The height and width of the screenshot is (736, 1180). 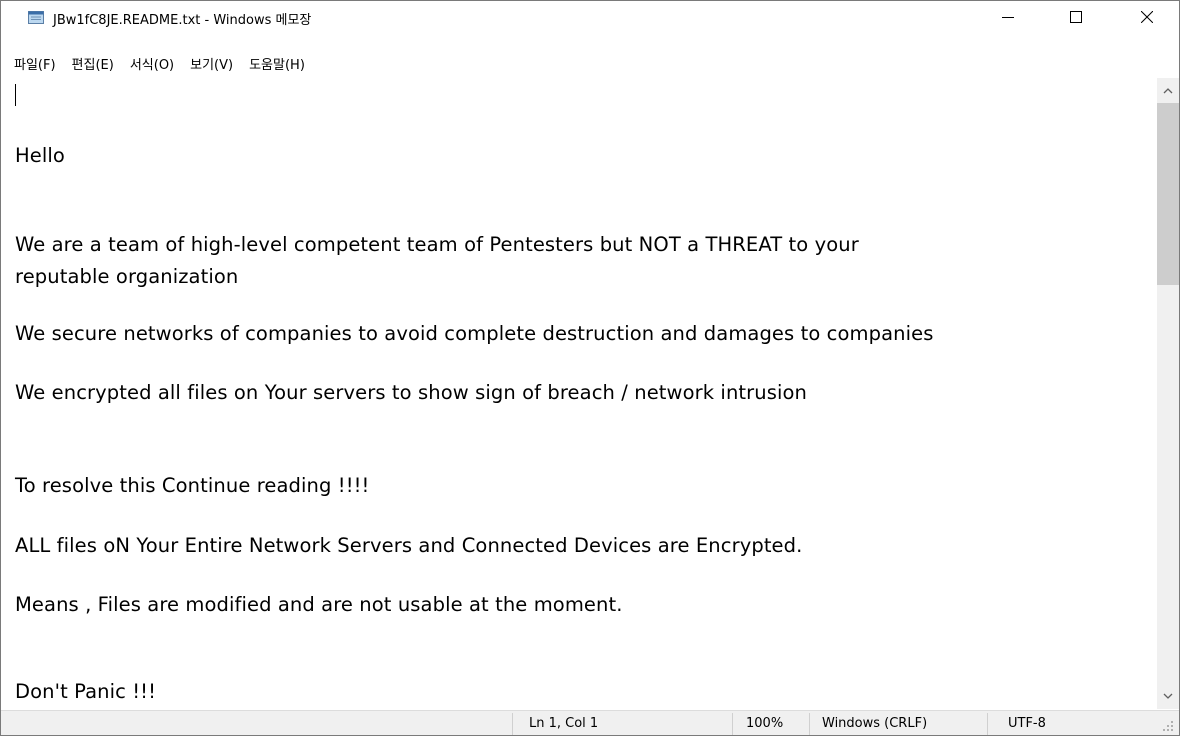 I want to click on menu-bar: 파일(F) 편집(E) 서식(O) 보기(V) 도움말(H), so click(x=167, y=64).